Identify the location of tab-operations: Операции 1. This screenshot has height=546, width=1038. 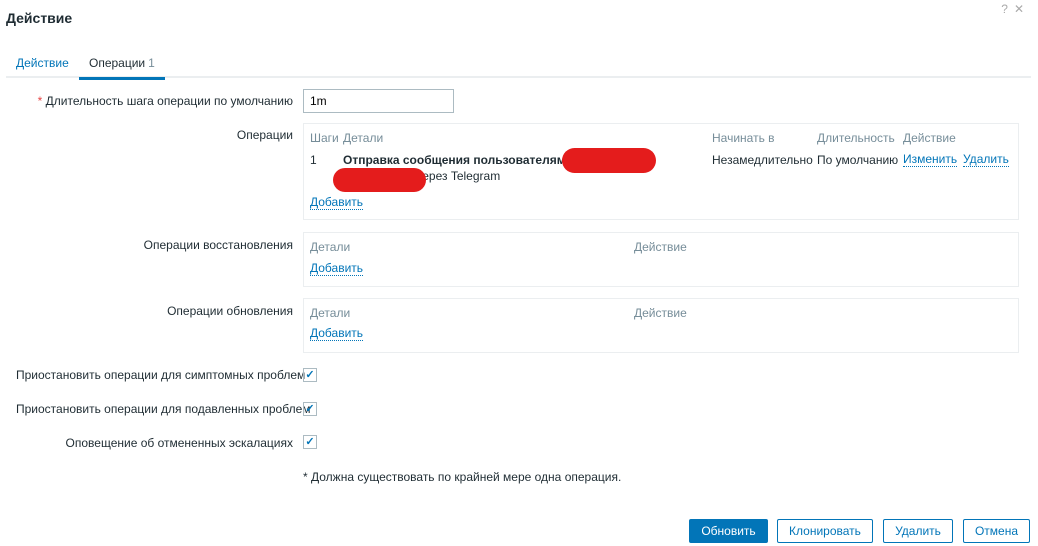
(122, 68).